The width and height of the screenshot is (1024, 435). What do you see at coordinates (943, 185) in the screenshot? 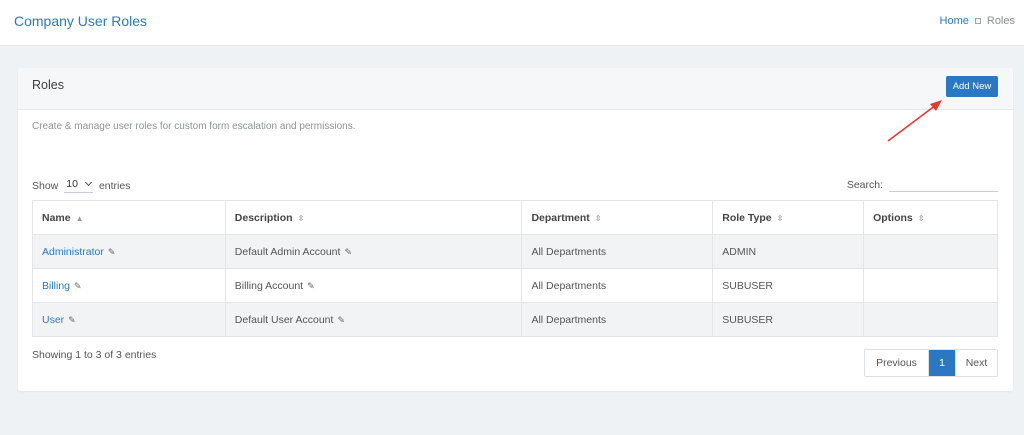
I see `search-input` at bounding box center [943, 185].